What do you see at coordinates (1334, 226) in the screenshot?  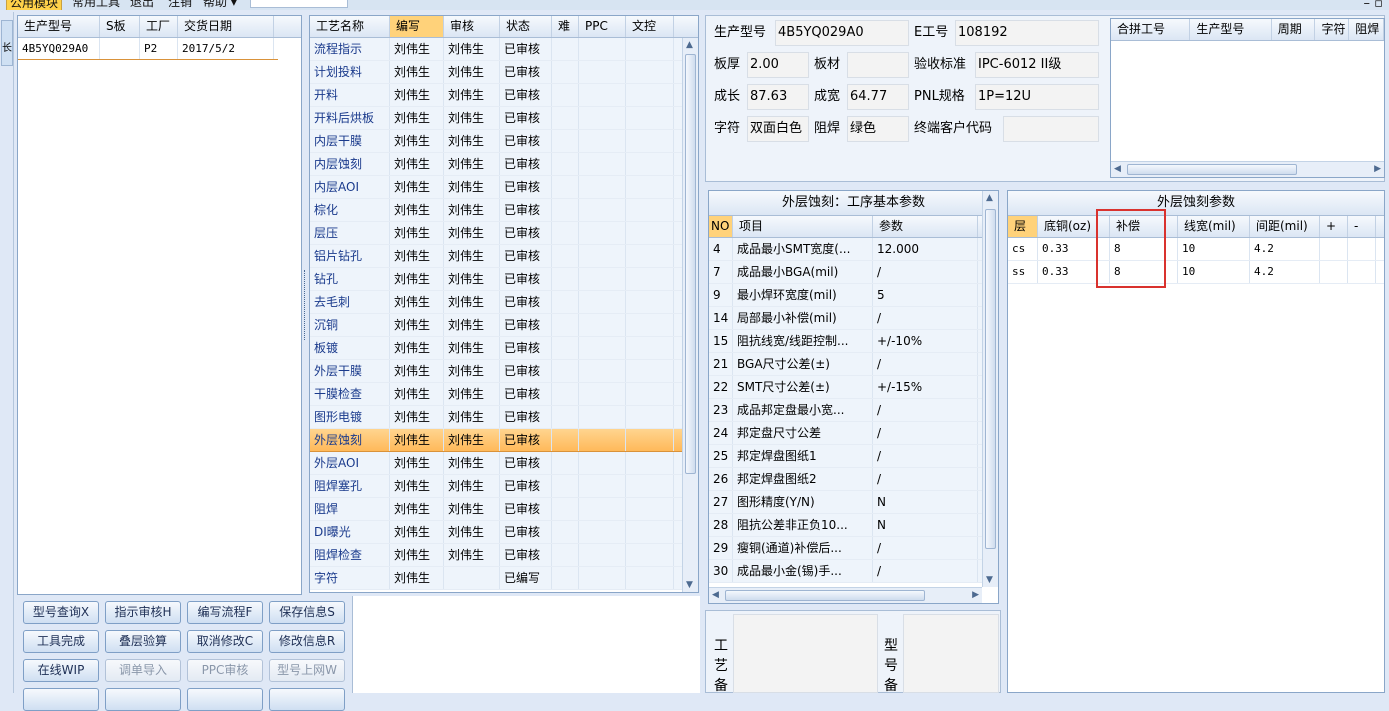 I see `col-add: +` at bounding box center [1334, 226].